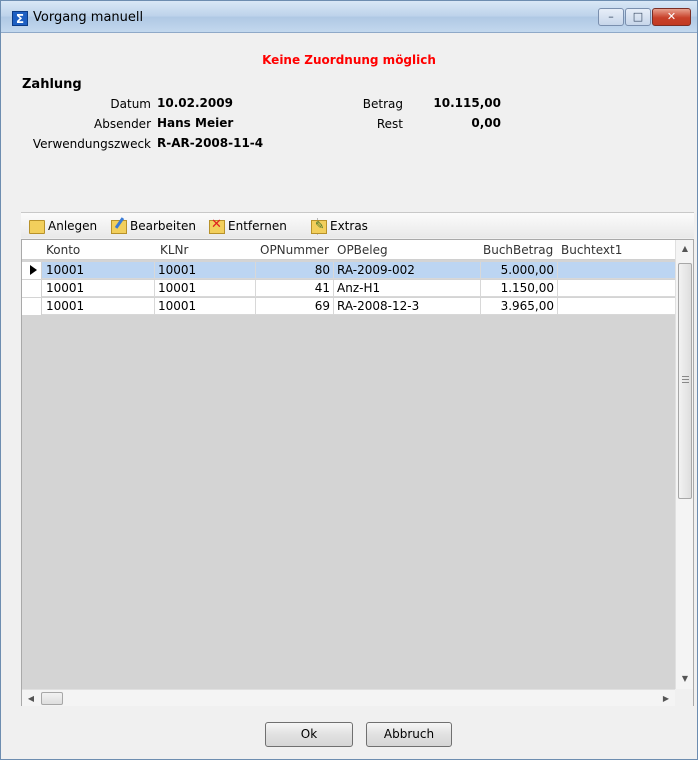  I want to click on row-pointer-icon, so click(32, 270).